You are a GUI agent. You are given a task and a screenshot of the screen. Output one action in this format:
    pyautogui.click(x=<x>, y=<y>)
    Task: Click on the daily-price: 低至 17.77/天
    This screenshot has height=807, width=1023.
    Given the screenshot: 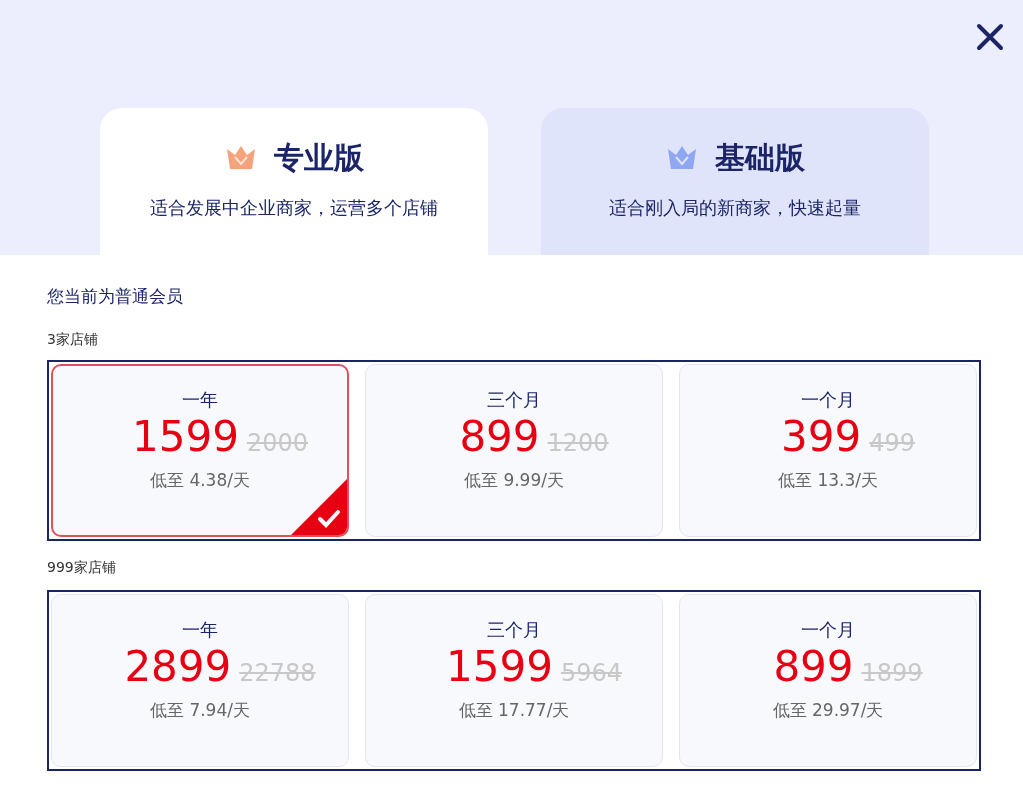 What is the action you would take?
    pyautogui.click(x=514, y=710)
    